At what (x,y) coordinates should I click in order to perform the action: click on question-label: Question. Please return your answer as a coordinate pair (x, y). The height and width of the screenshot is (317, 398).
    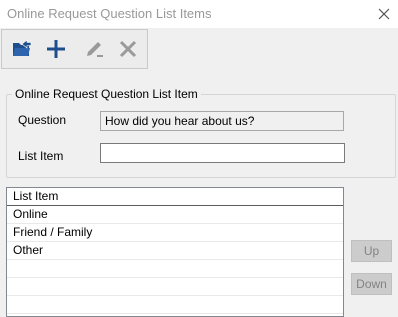
    Looking at the image, I should click on (42, 120).